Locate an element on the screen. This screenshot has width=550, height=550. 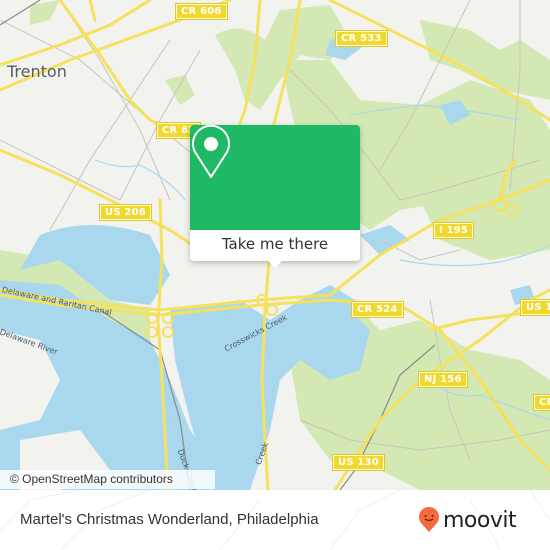
moovit-logo: moovit is located at coordinates (467, 520).